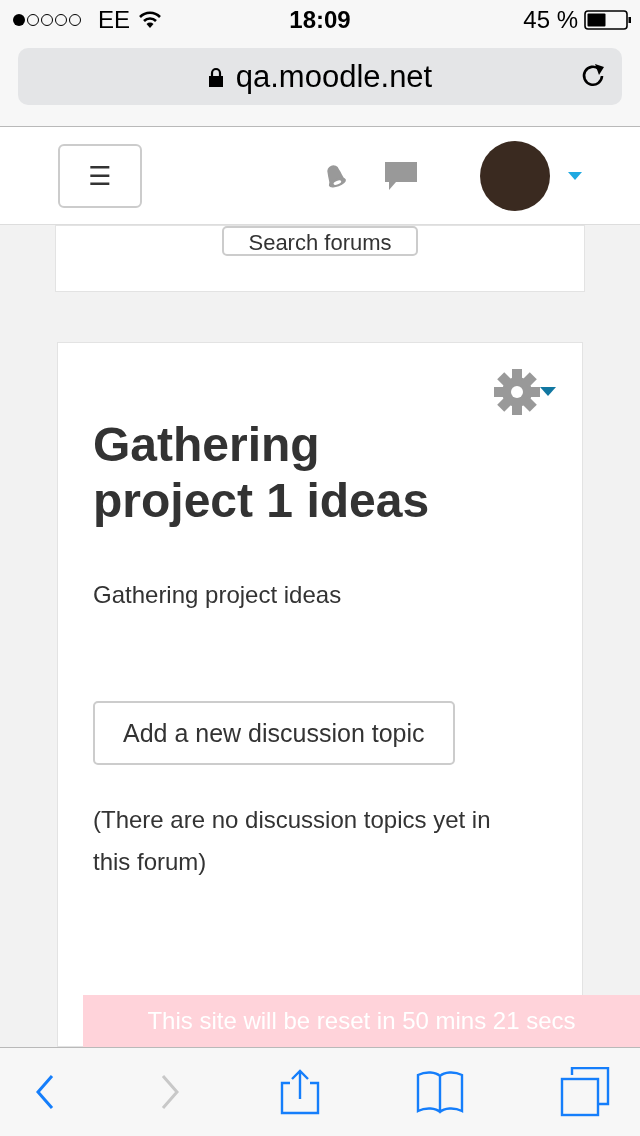  I want to click on empty-message: (There are no discussion topics yet in this forum), so click(292, 841).